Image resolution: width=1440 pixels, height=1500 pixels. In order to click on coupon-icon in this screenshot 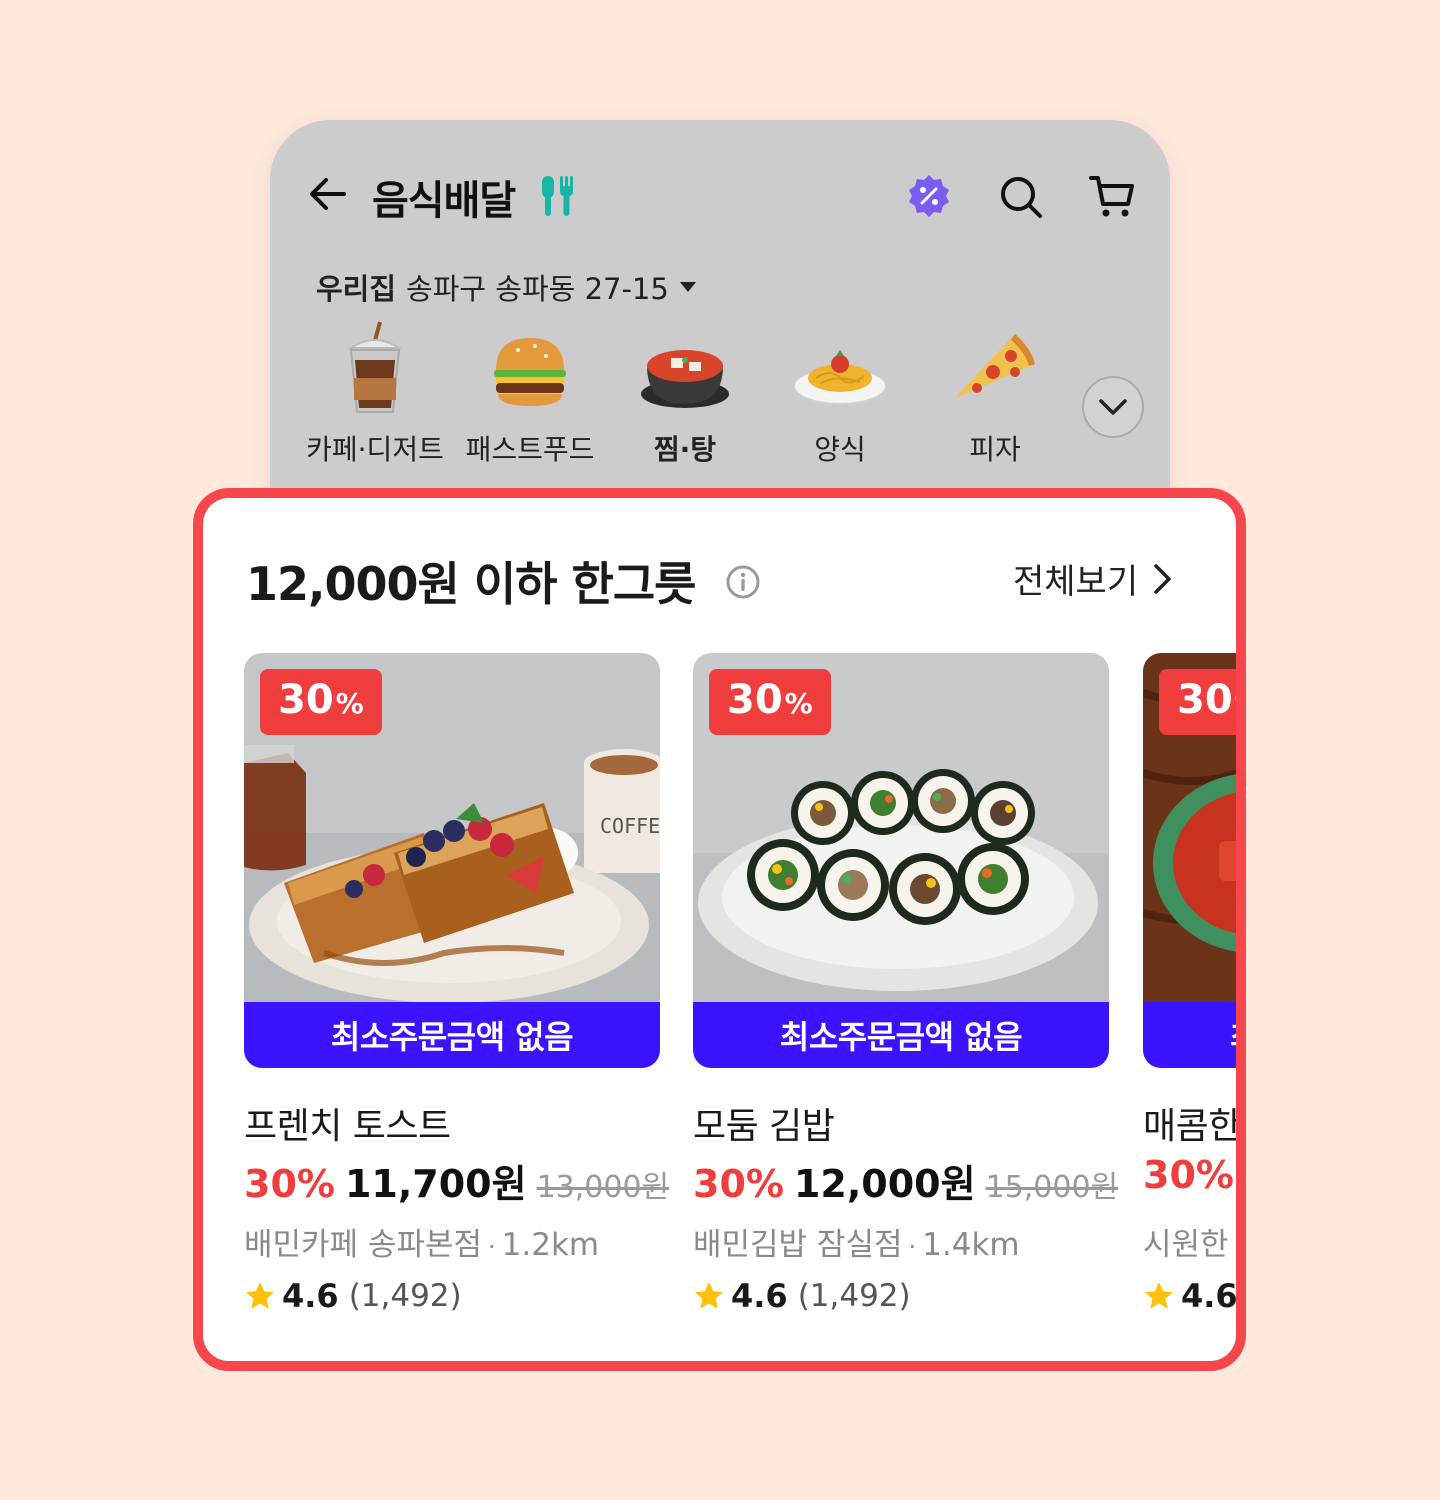, I will do `click(929, 196)`.